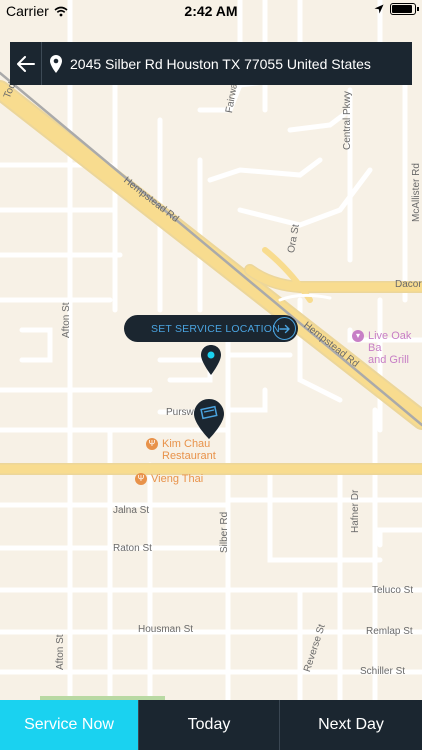 The height and width of the screenshot is (750, 422). What do you see at coordinates (215, 328) in the screenshot?
I see `set-service-location-label: SET SERVICE LOCATION` at bounding box center [215, 328].